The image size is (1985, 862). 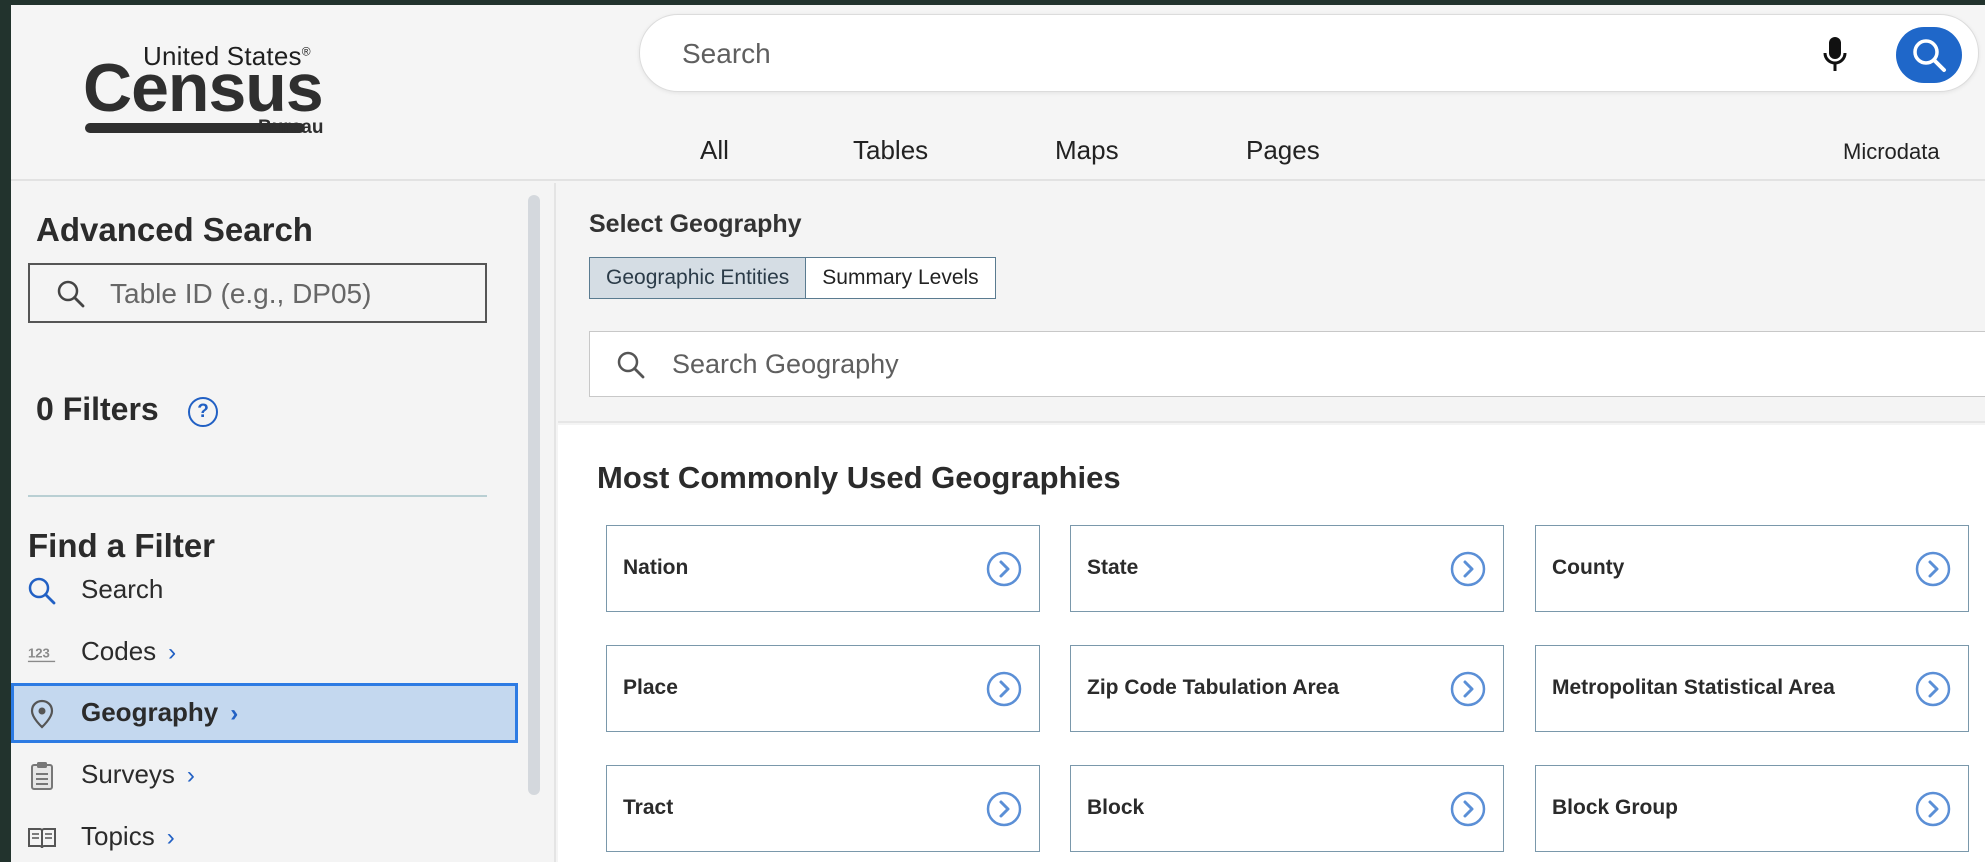 I want to click on sidebar-item-surveys: Surveys ›, so click(x=264, y=775).